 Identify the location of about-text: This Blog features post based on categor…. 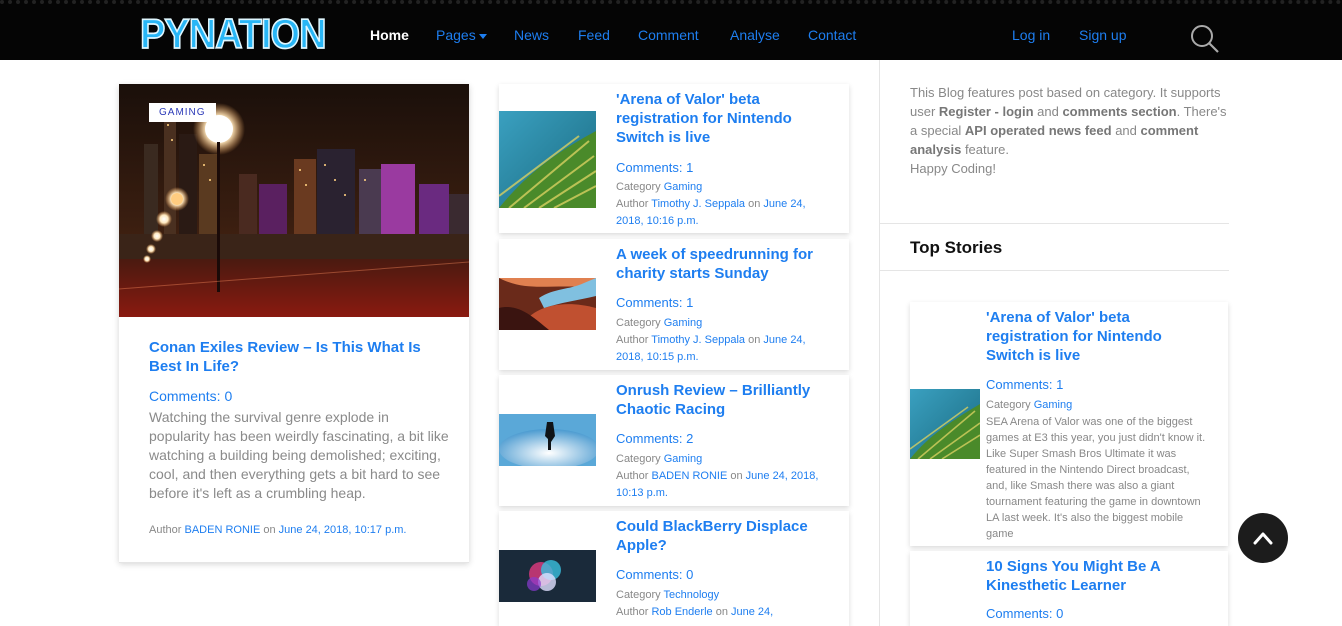
(1070, 130).